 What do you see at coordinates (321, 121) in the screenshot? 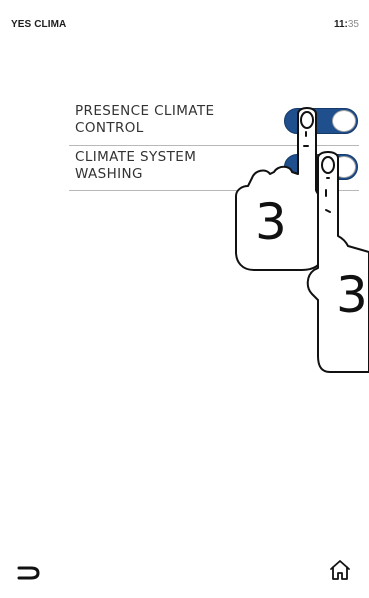
I see `presence-climate-control-toggle` at bounding box center [321, 121].